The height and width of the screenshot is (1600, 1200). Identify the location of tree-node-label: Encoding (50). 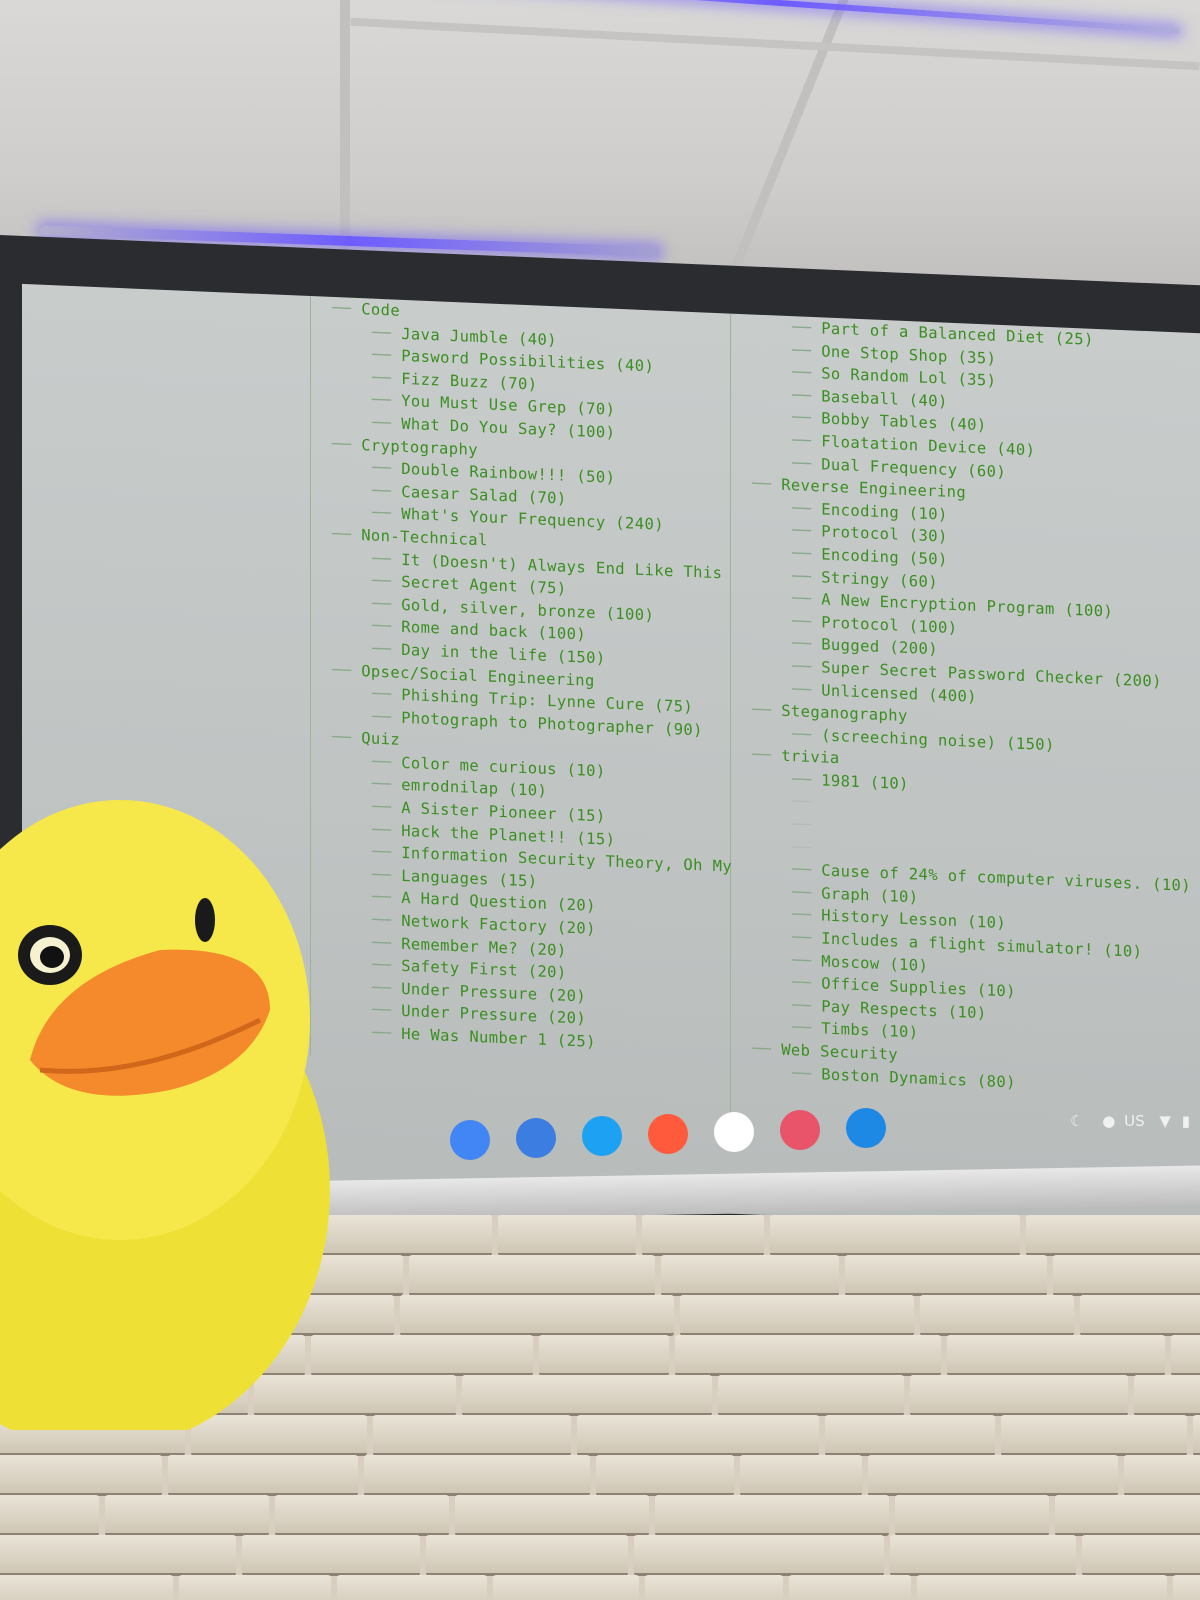
(884, 557).